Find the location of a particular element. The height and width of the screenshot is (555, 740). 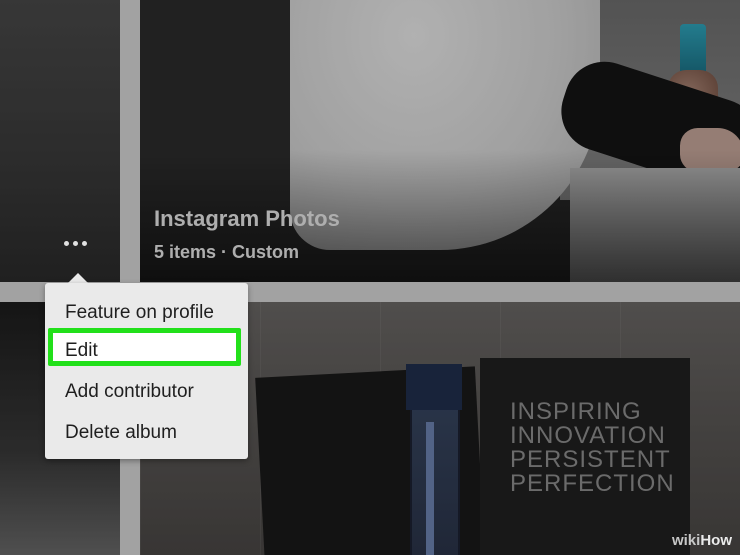

watermark: wikiHow is located at coordinates (702, 540).